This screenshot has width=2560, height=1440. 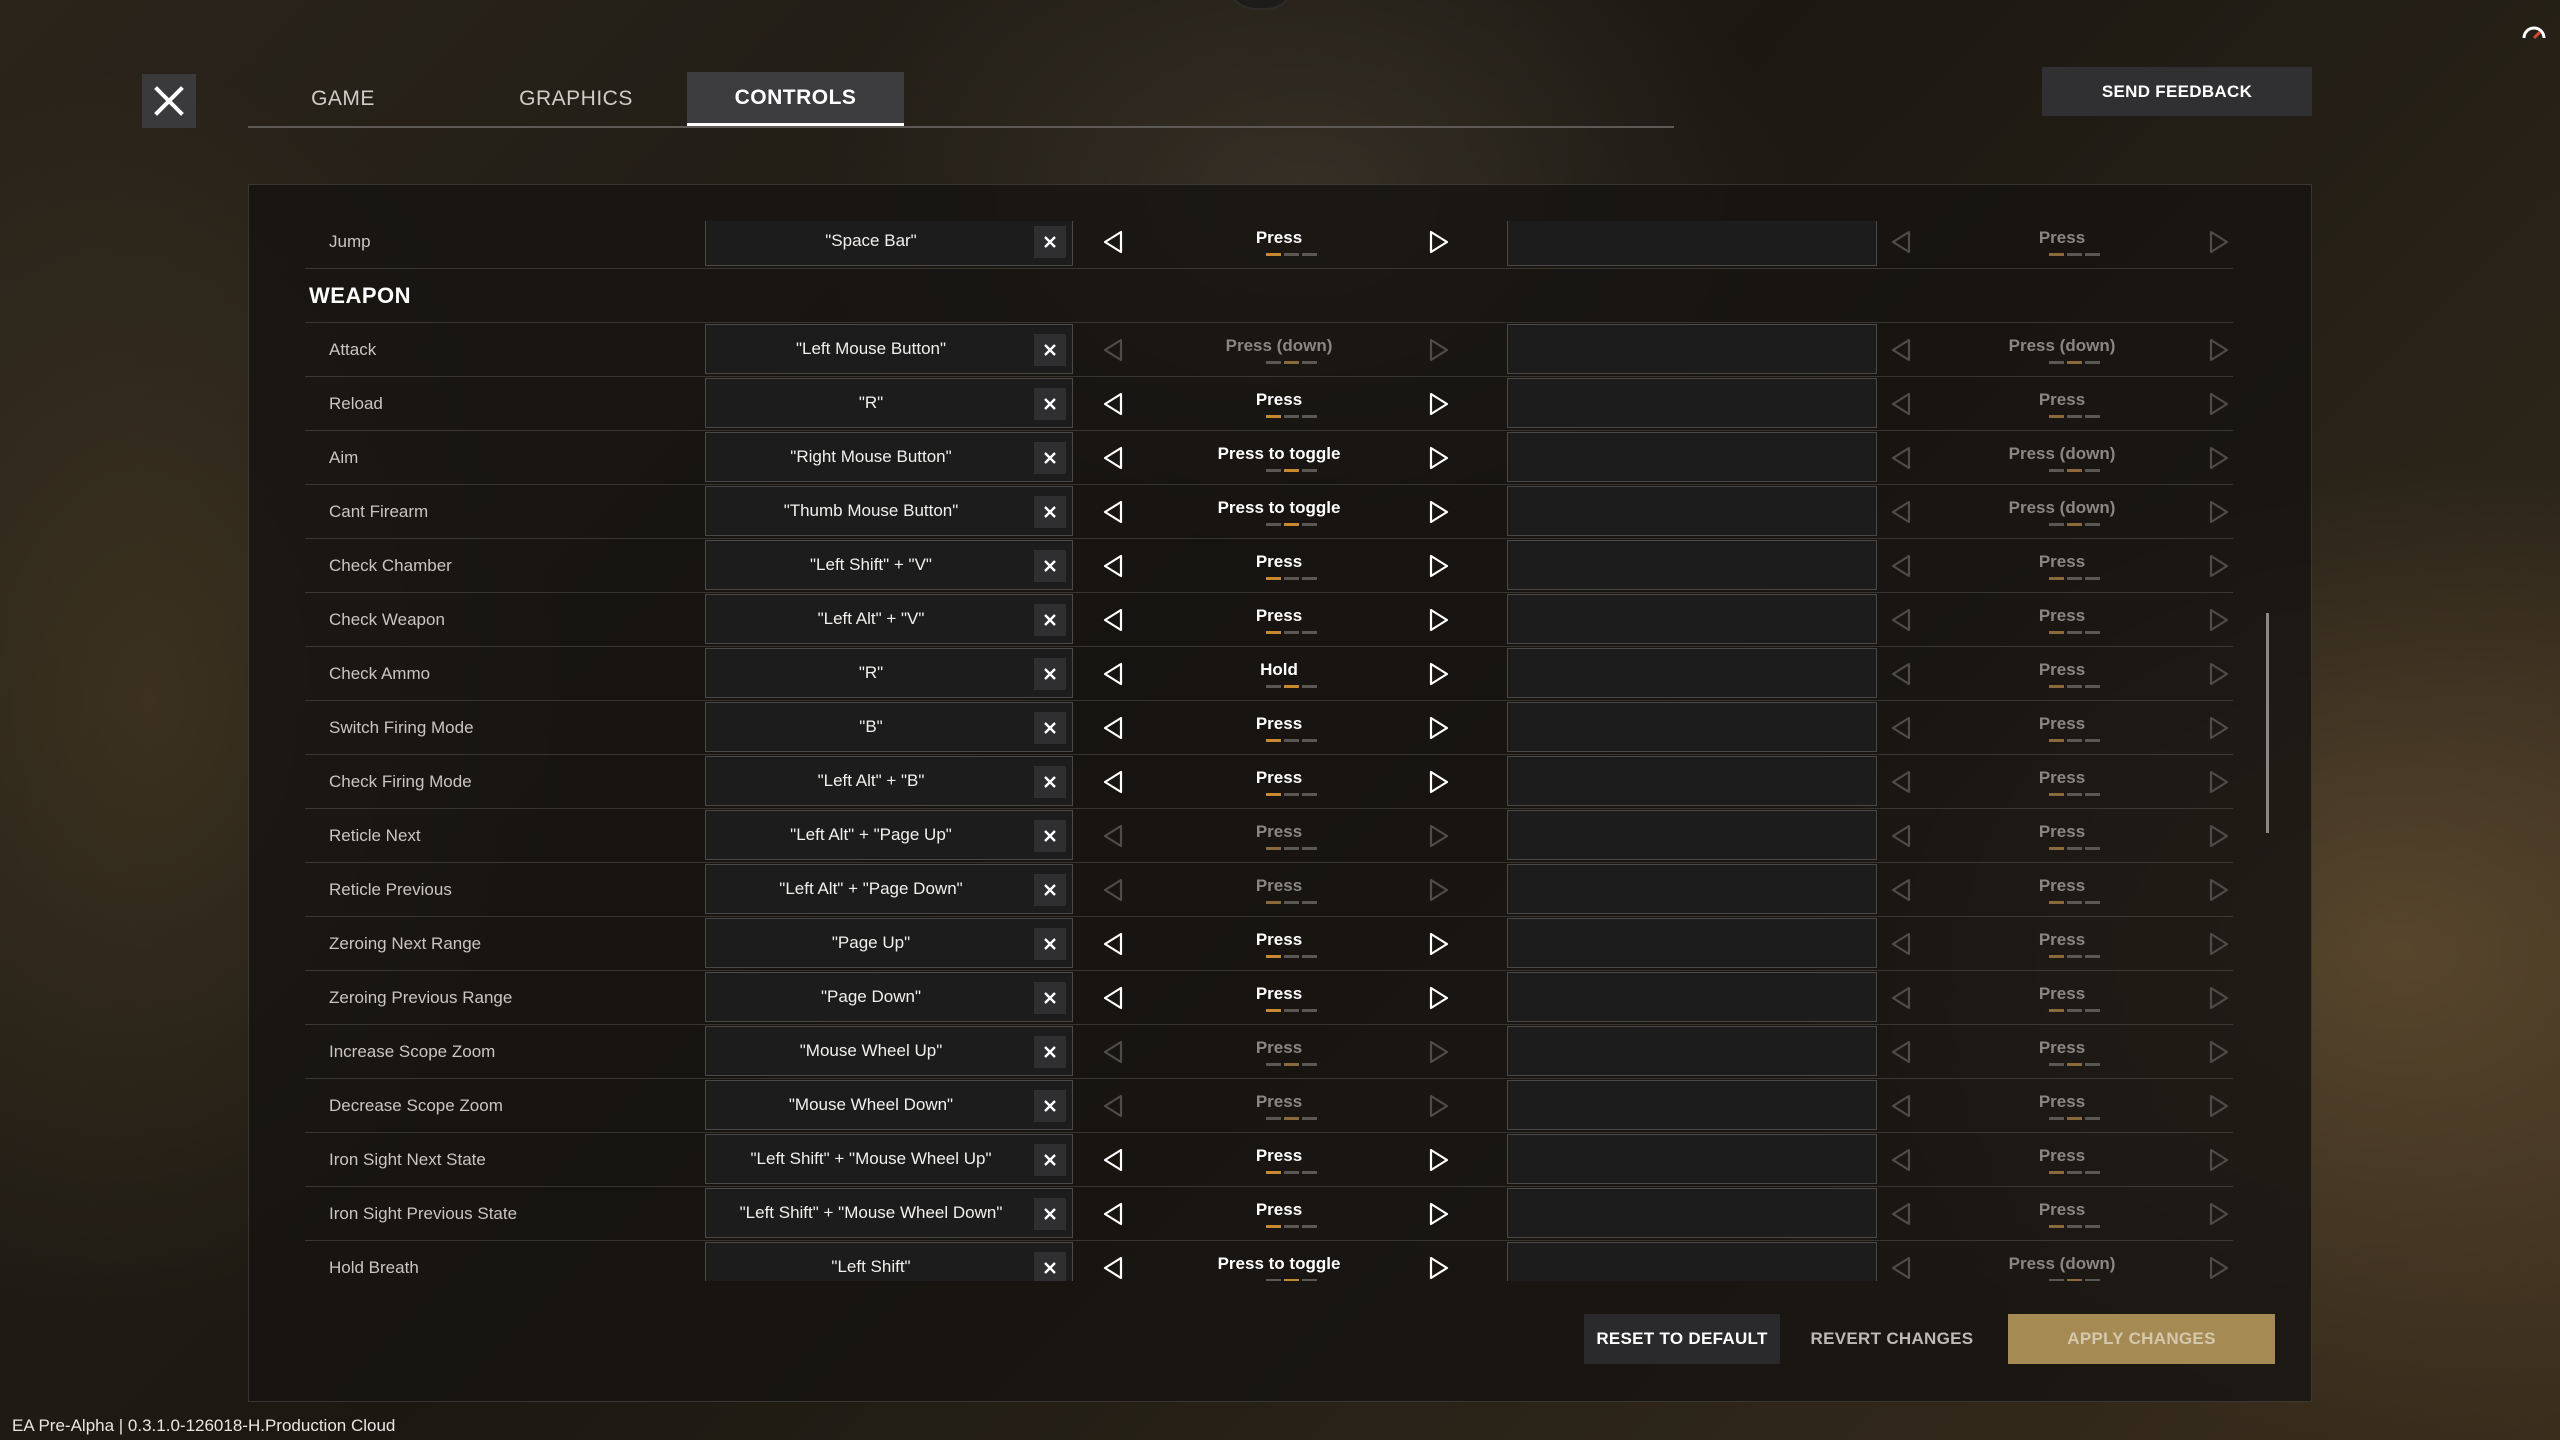 What do you see at coordinates (1892, 1339) in the screenshot?
I see `revert-changes-button: REVERT CHANGES` at bounding box center [1892, 1339].